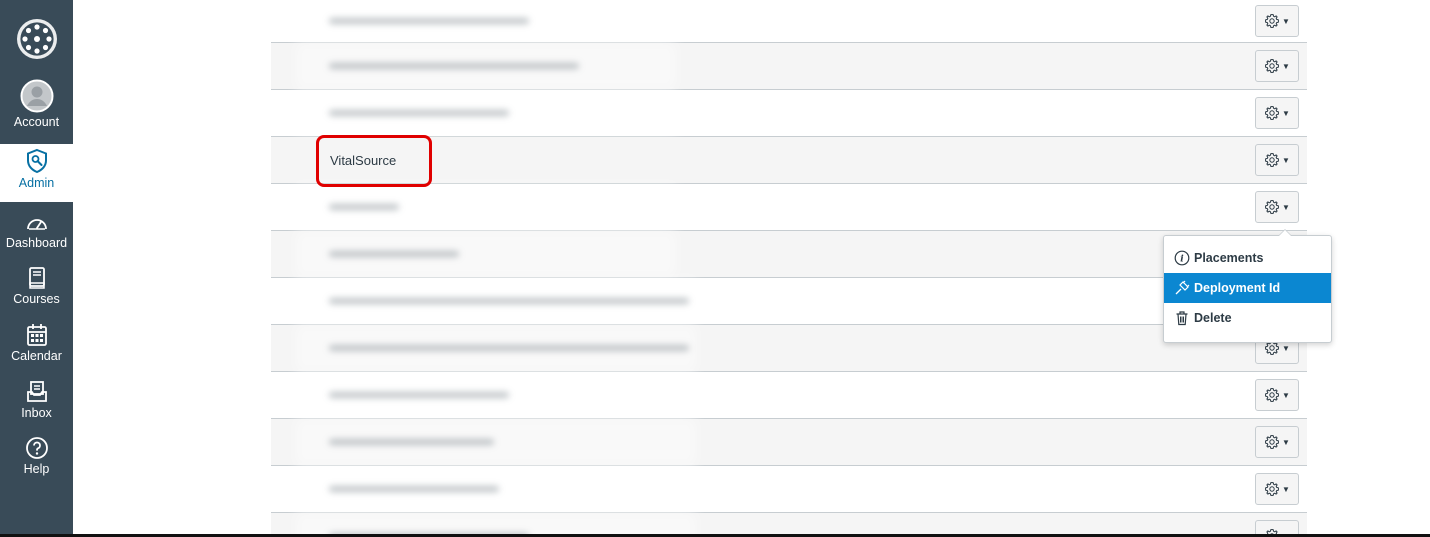 The width and height of the screenshot is (1430, 537). I want to click on nav-label: Help, so click(36, 469).